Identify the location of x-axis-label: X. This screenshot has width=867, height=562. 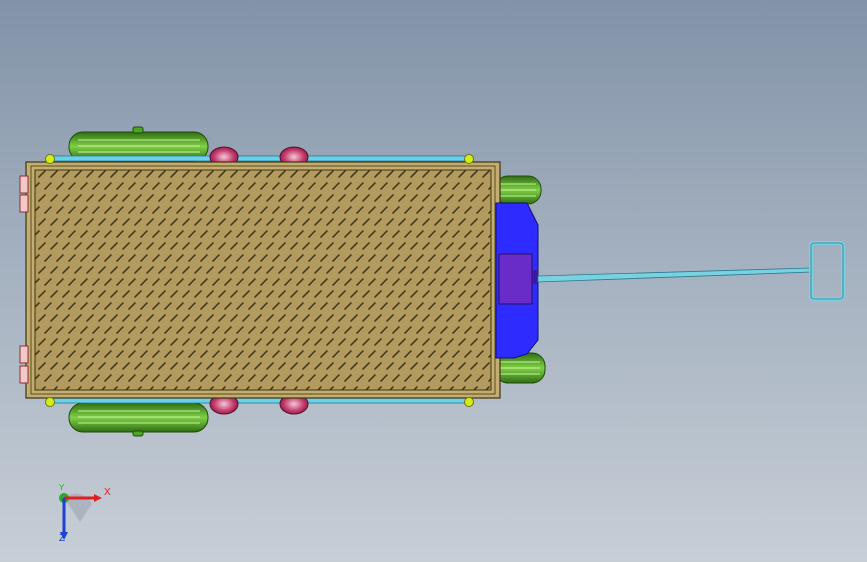
(107, 492).